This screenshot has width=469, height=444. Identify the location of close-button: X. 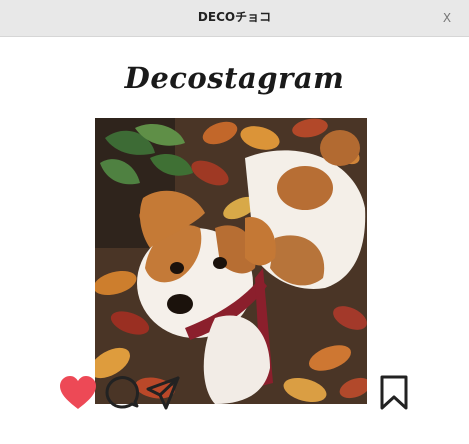
(447, 18).